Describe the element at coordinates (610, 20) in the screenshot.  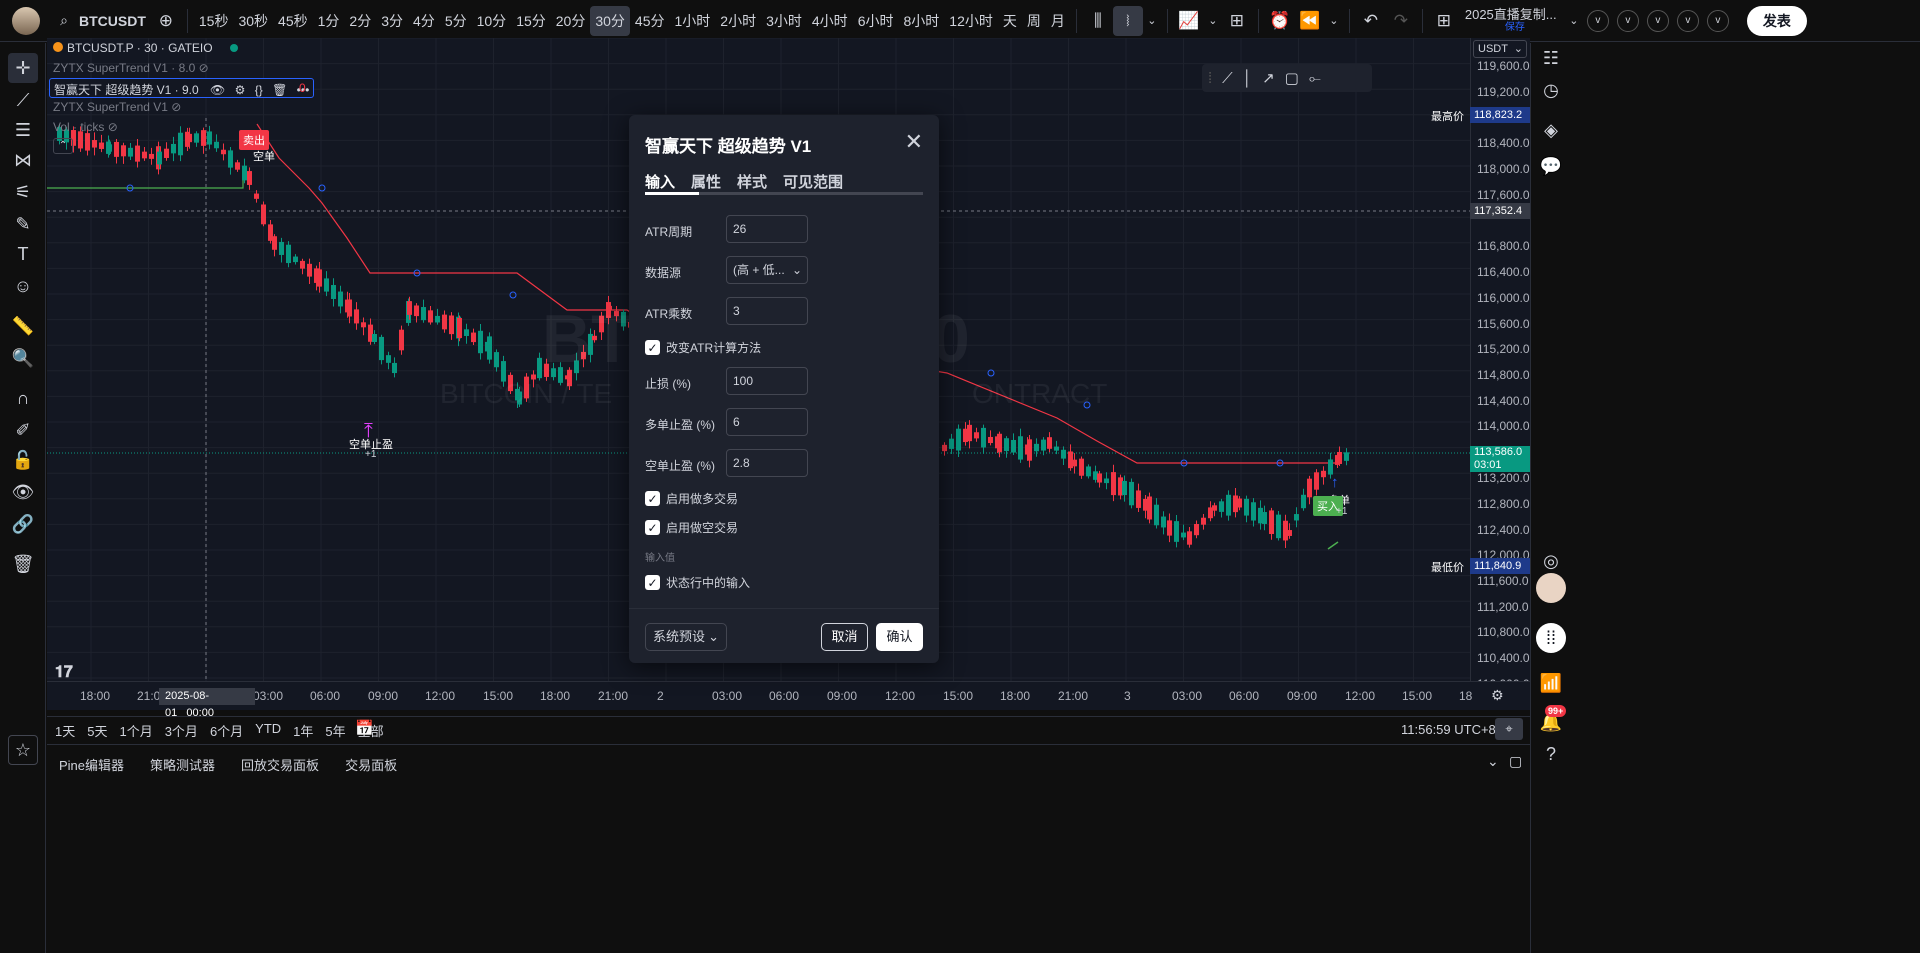
I see `interval-11: 30分` at that location.